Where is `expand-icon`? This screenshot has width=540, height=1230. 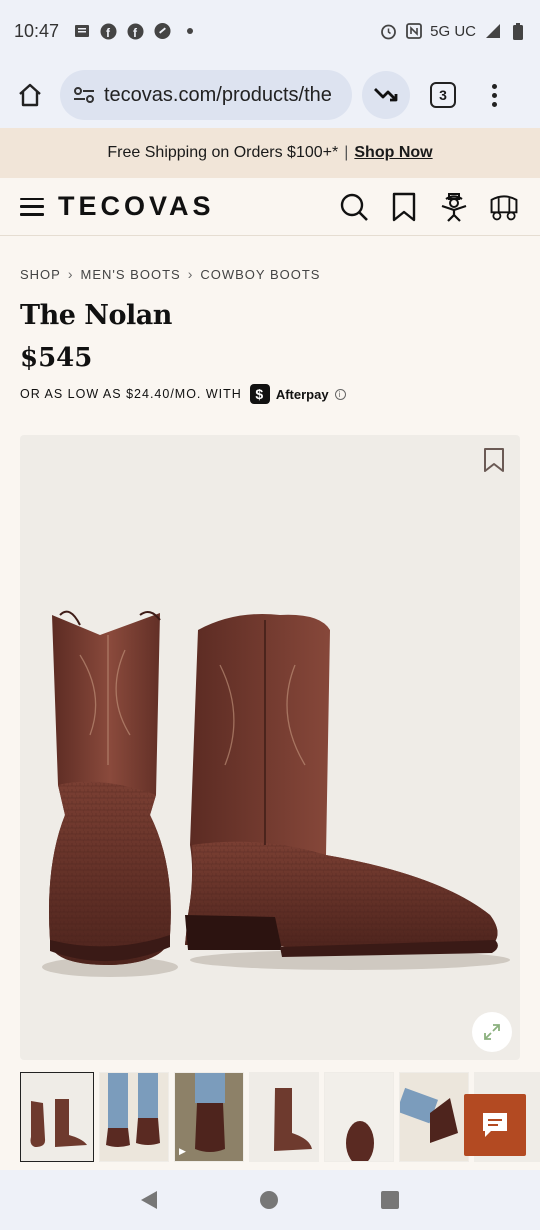 expand-icon is located at coordinates (492, 1032).